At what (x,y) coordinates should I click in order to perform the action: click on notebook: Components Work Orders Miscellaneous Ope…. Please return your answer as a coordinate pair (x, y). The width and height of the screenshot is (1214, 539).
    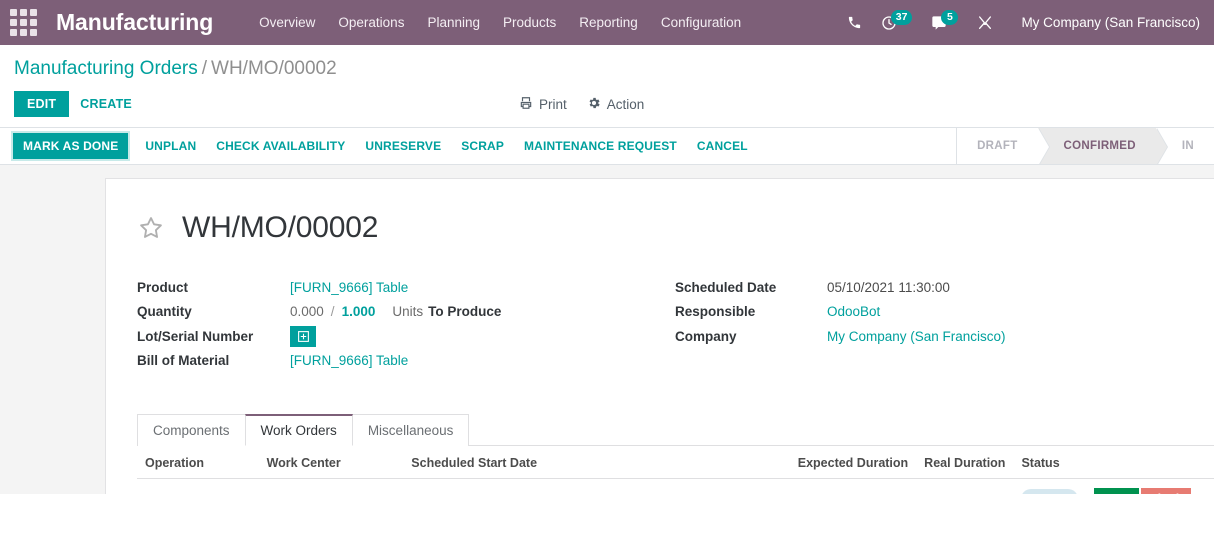
    Looking at the image, I should click on (675, 453).